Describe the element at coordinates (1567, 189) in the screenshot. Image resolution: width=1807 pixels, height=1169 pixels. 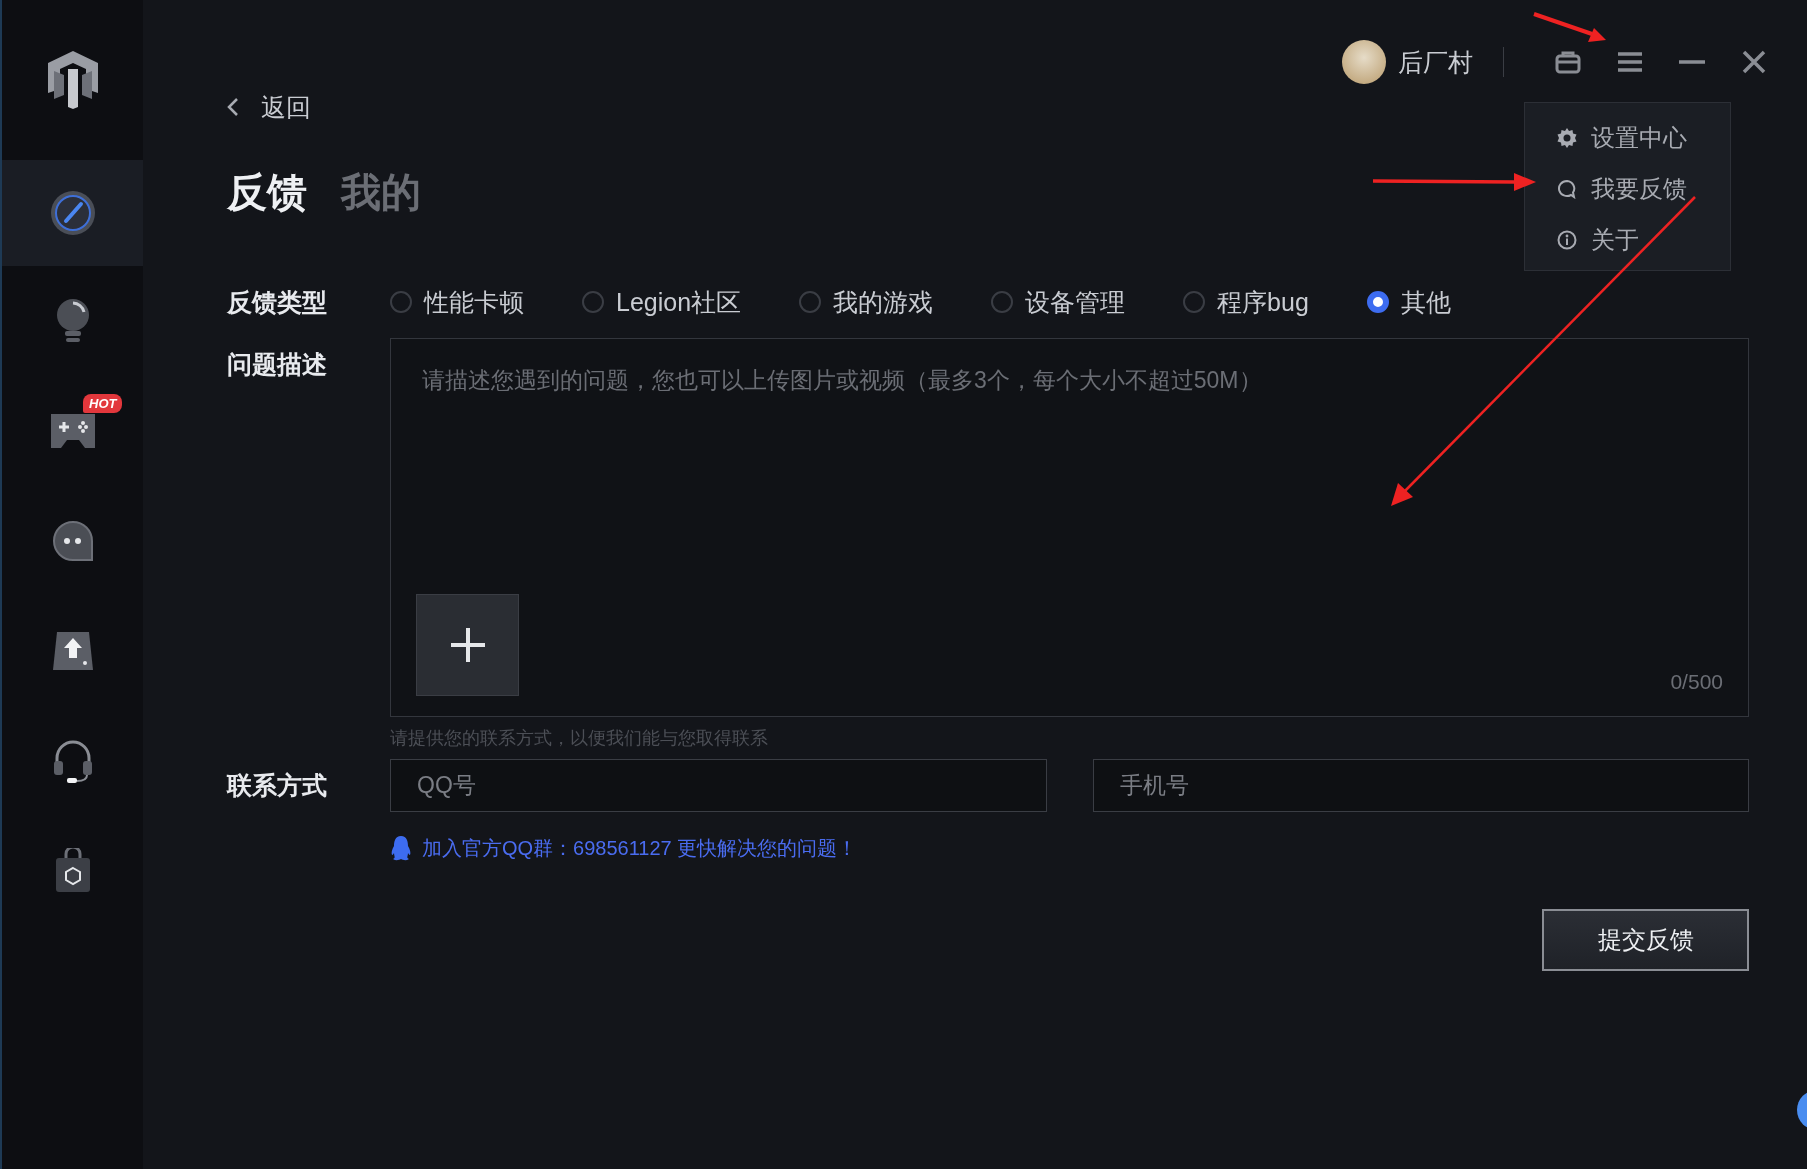
I see `speech-bubble-icon` at that location.